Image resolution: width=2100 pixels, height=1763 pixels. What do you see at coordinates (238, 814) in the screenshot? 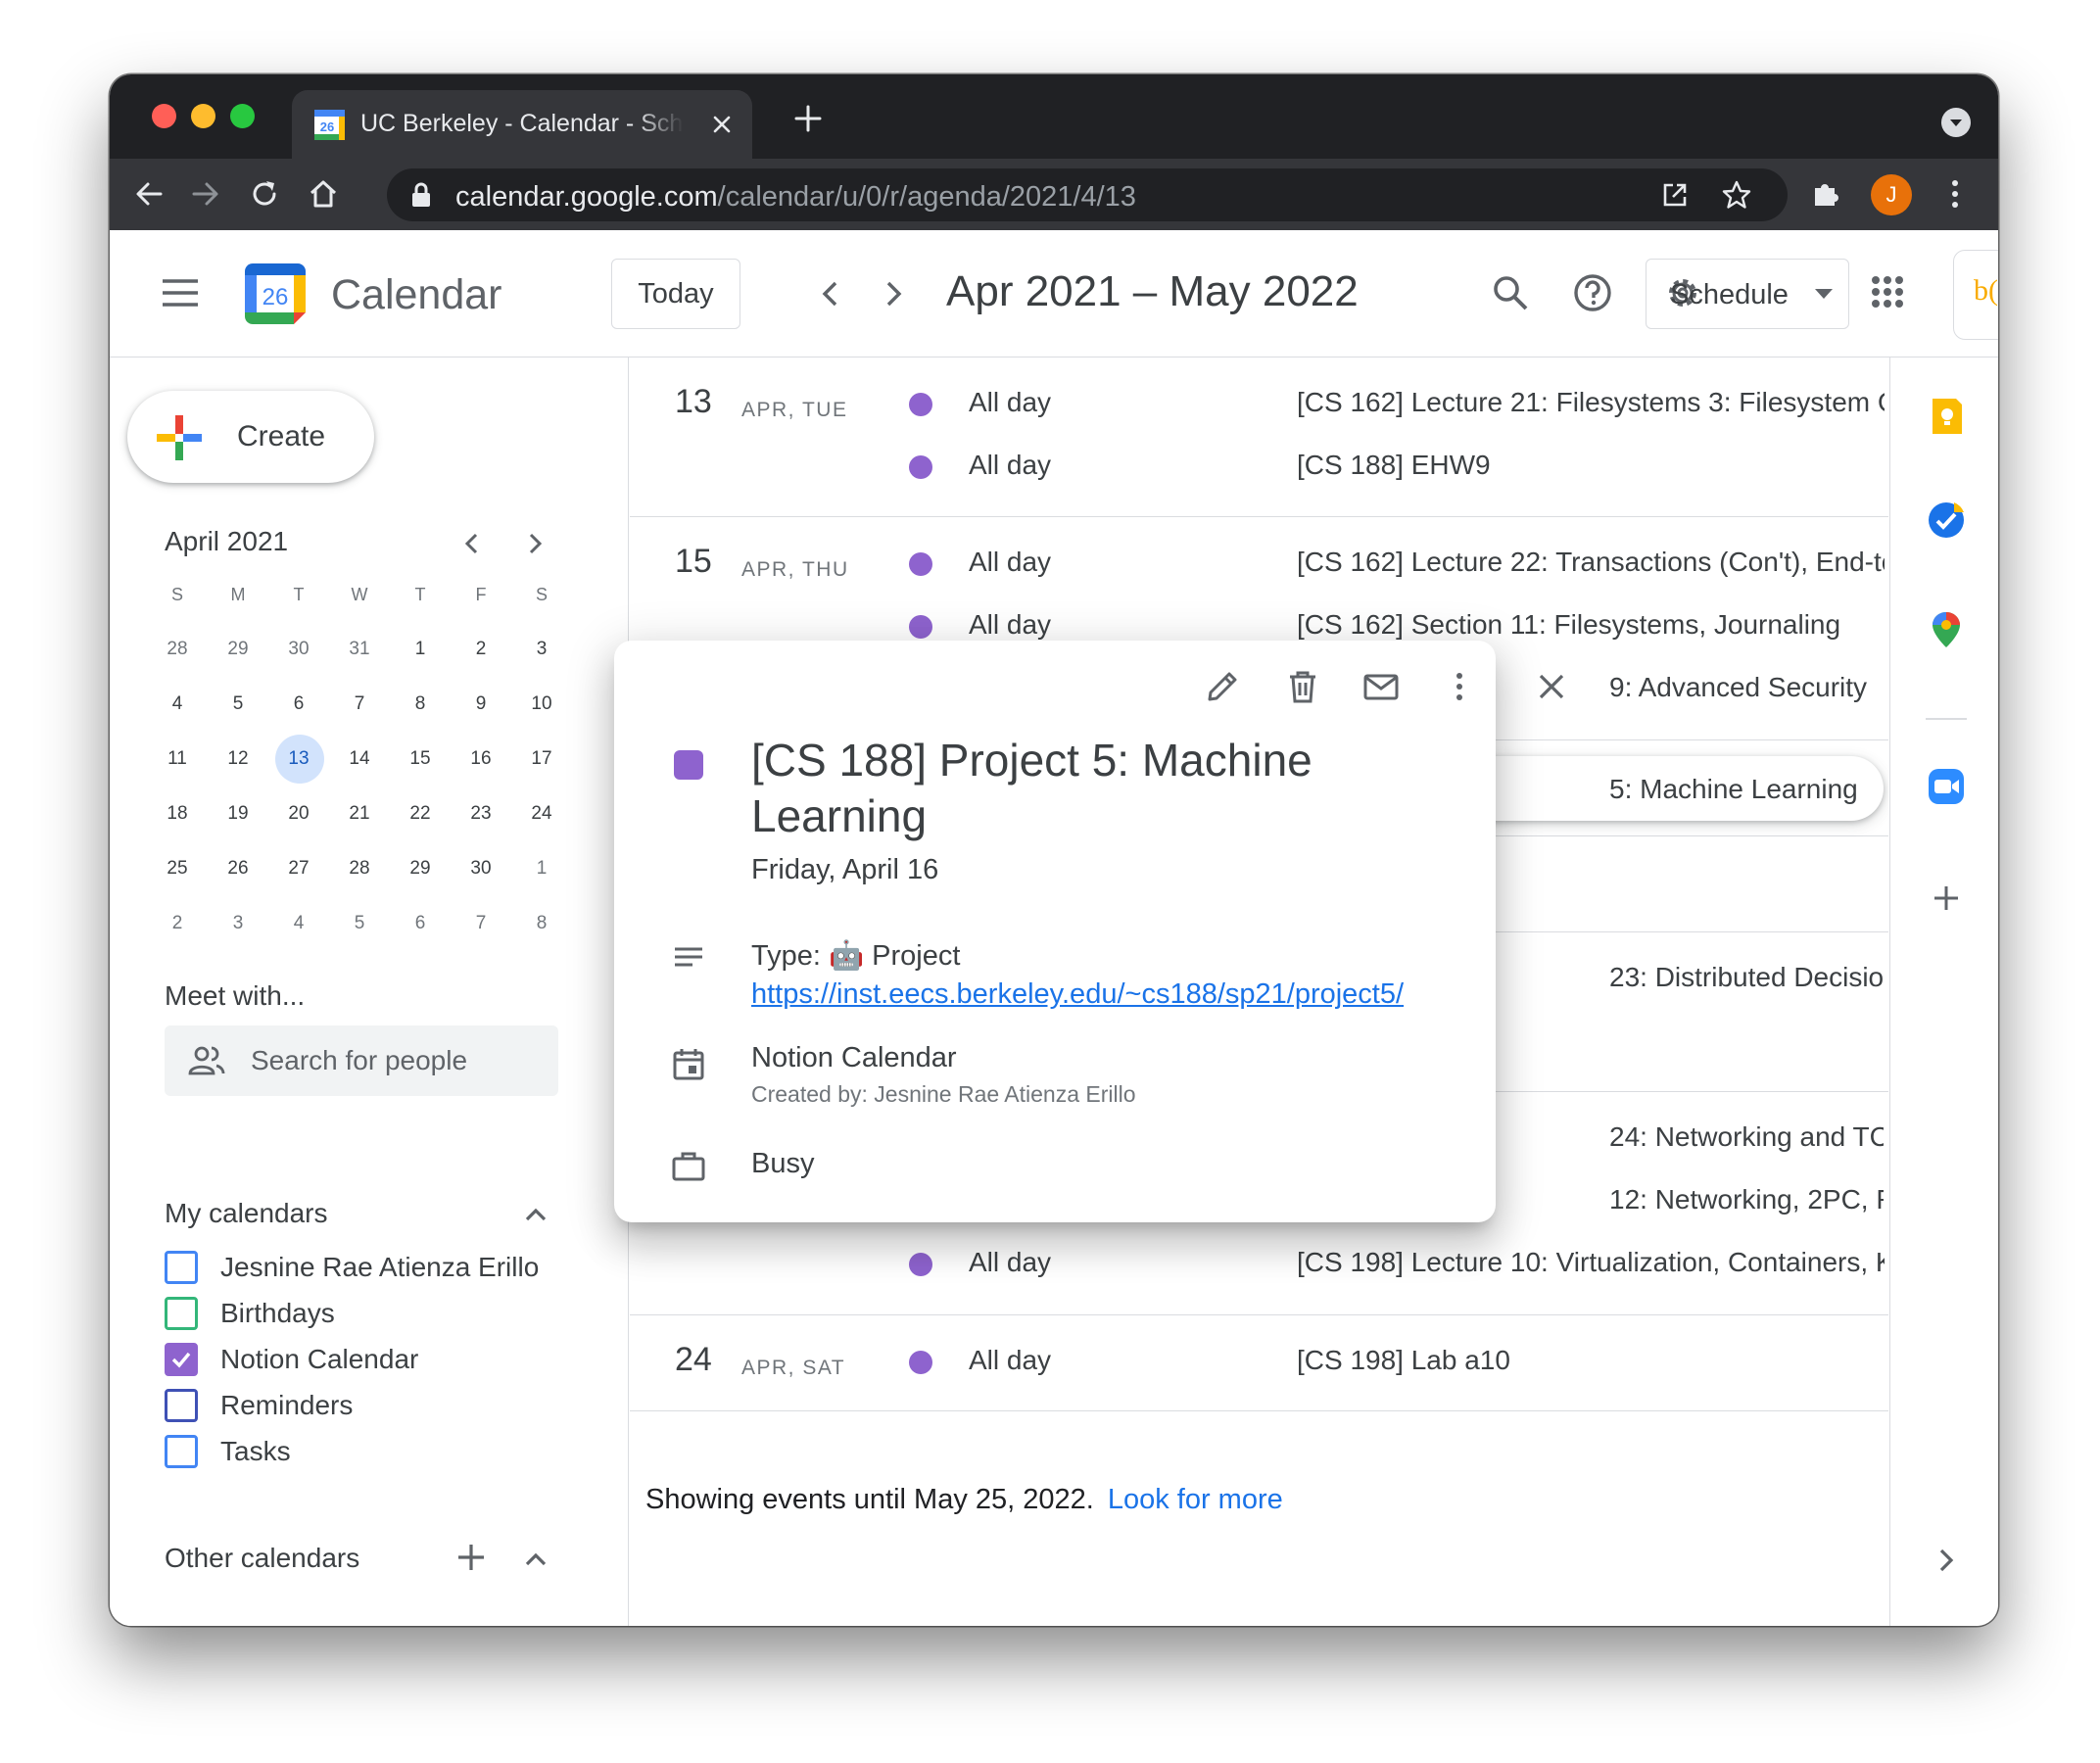
I see `mini-calendar-day: 19` at bounding box center [238, 814].